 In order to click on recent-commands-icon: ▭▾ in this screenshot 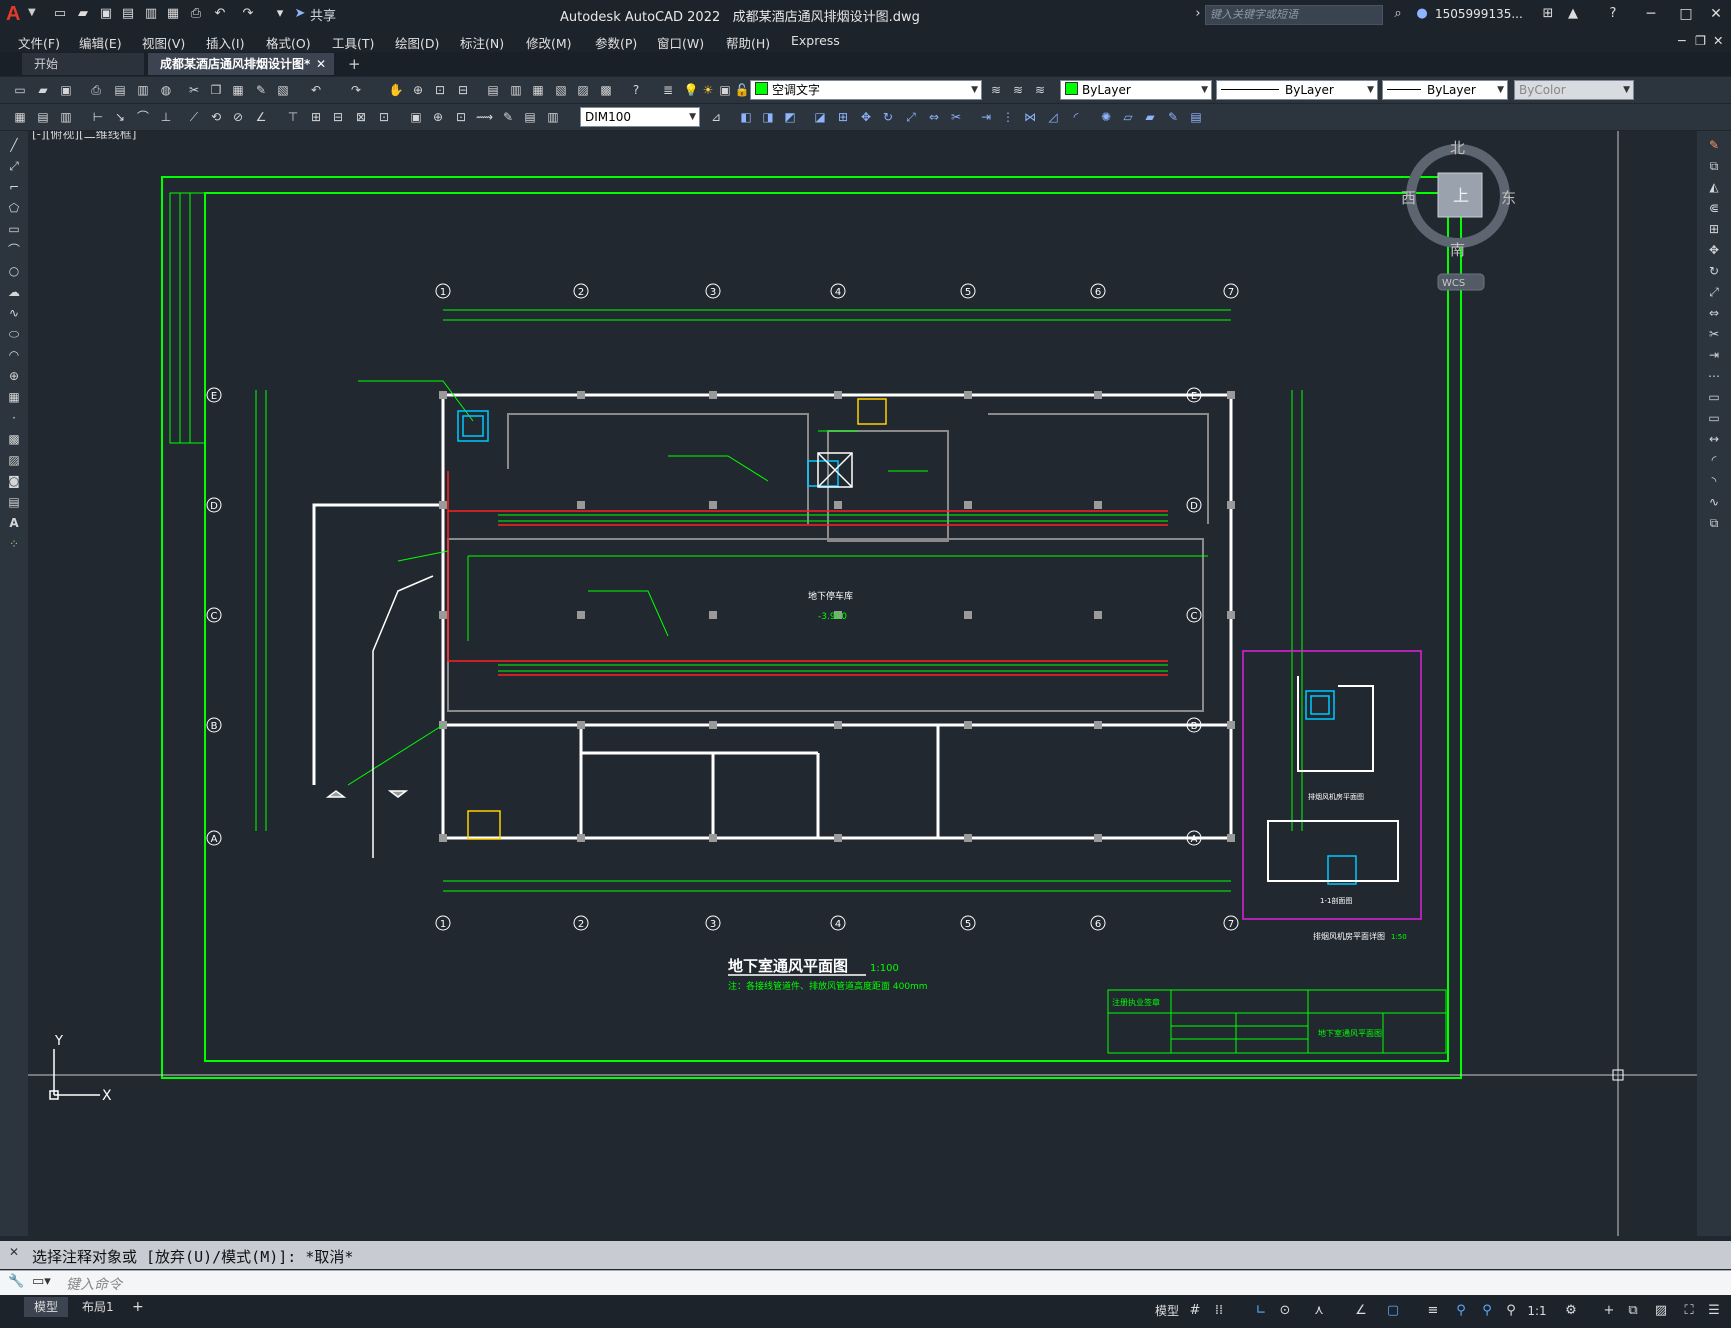, I will do `click(41, 1281)`.